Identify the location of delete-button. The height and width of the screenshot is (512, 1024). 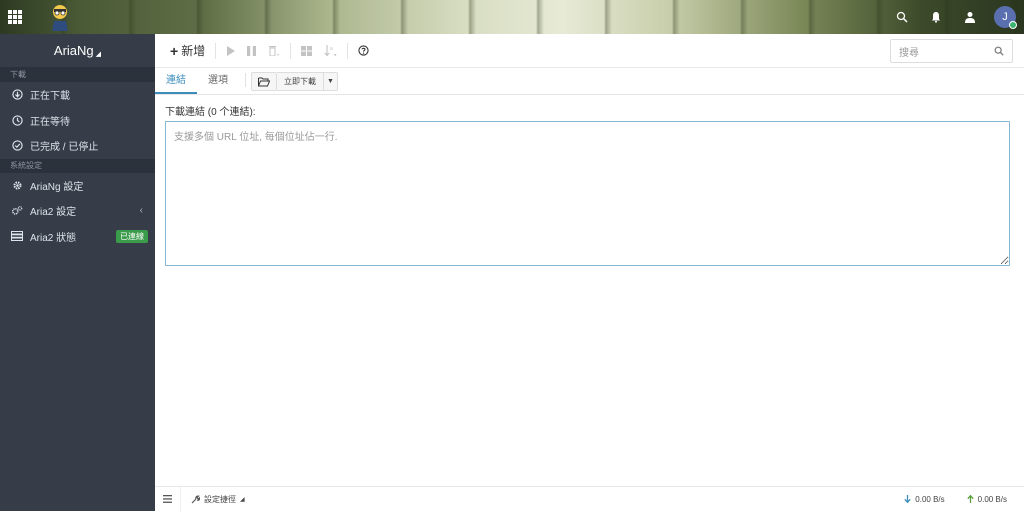
(274, 51).